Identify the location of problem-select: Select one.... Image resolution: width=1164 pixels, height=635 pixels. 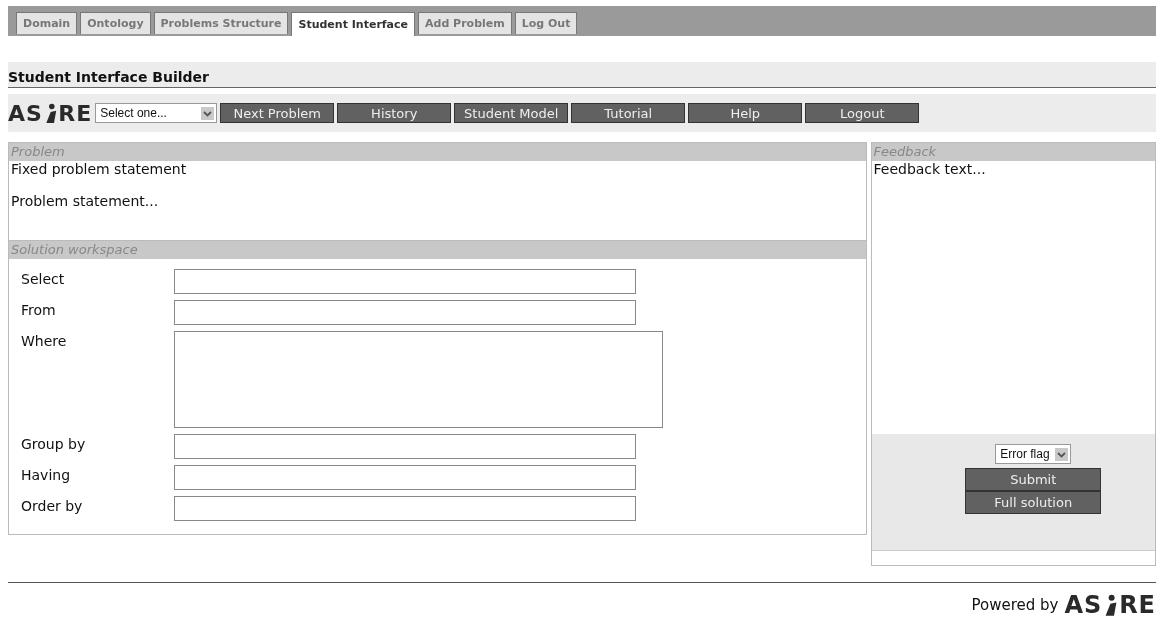
(156, 113).